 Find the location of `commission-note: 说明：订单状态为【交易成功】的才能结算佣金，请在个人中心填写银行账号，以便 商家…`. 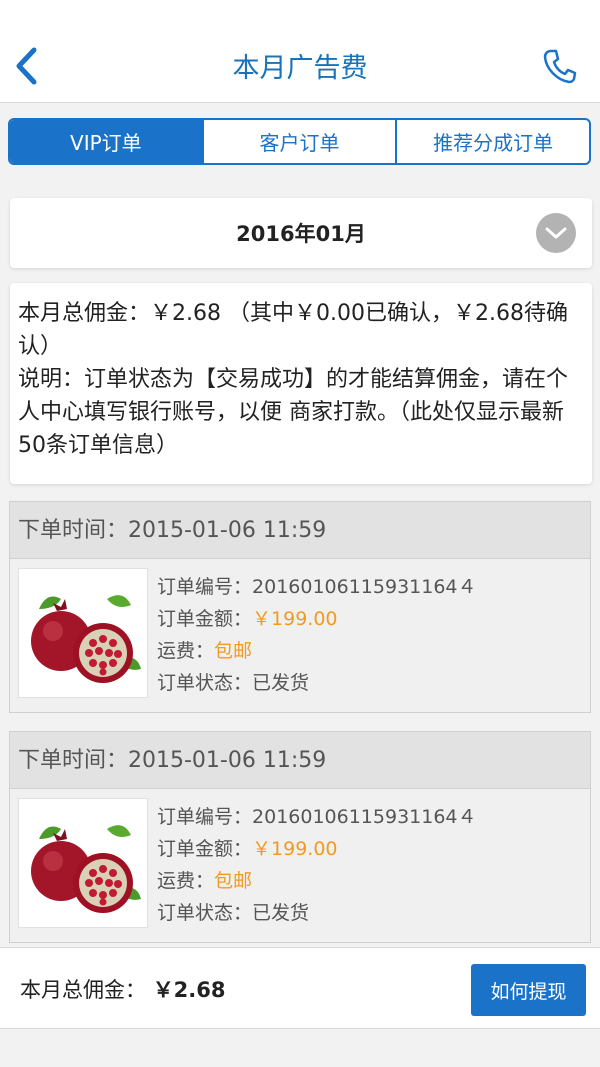

commission-note: 说明：订单状态为【交易成功】的才能结算佣金，请在个人中心填写银行账号，以便 商家… is located at coordinates (293, 412).